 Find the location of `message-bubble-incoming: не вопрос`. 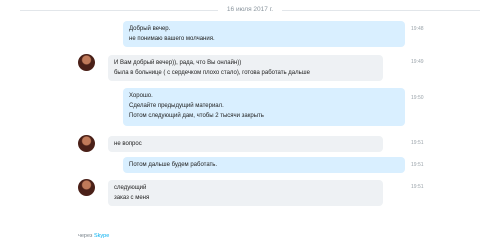

message-bubble-incoming: не вопрос is located at coordinates (245, 144).